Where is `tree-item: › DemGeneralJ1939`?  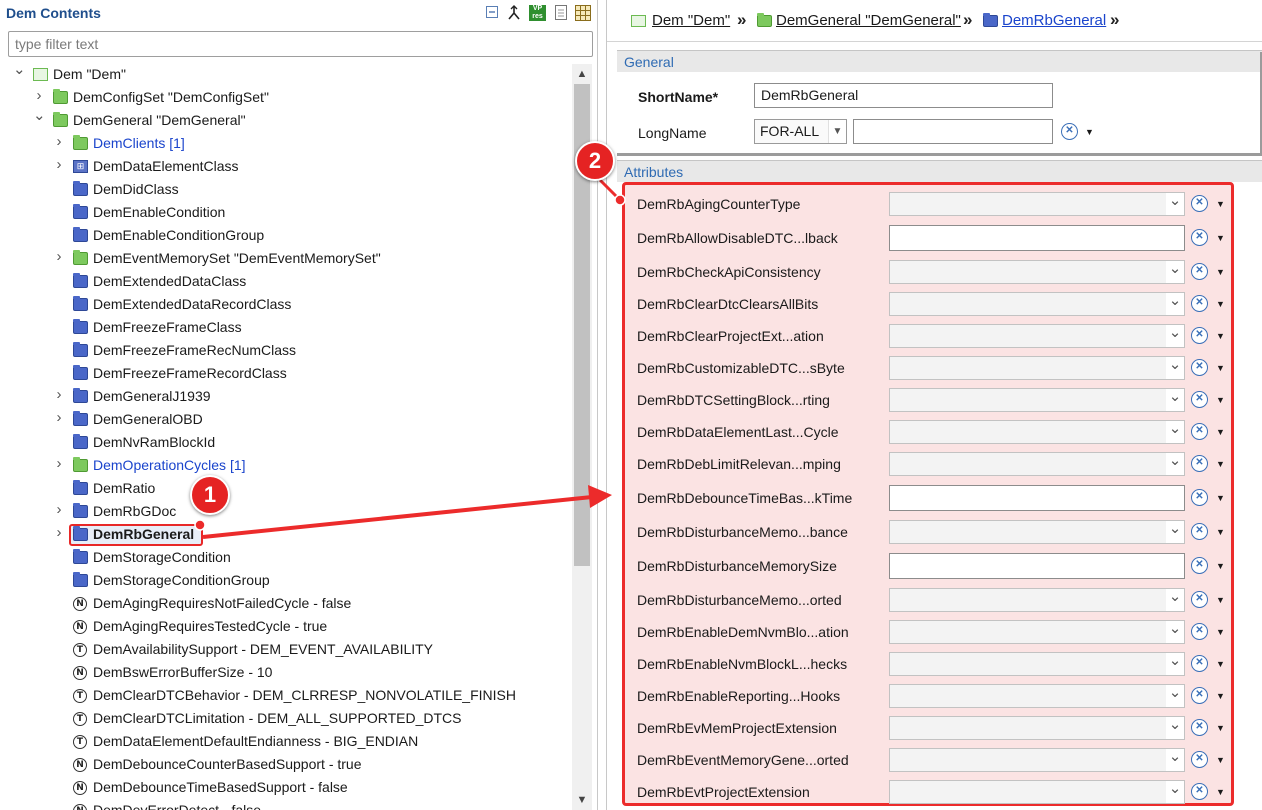
tree-item: › DemGeneralJ1939 is located at coordinates (286, 397).